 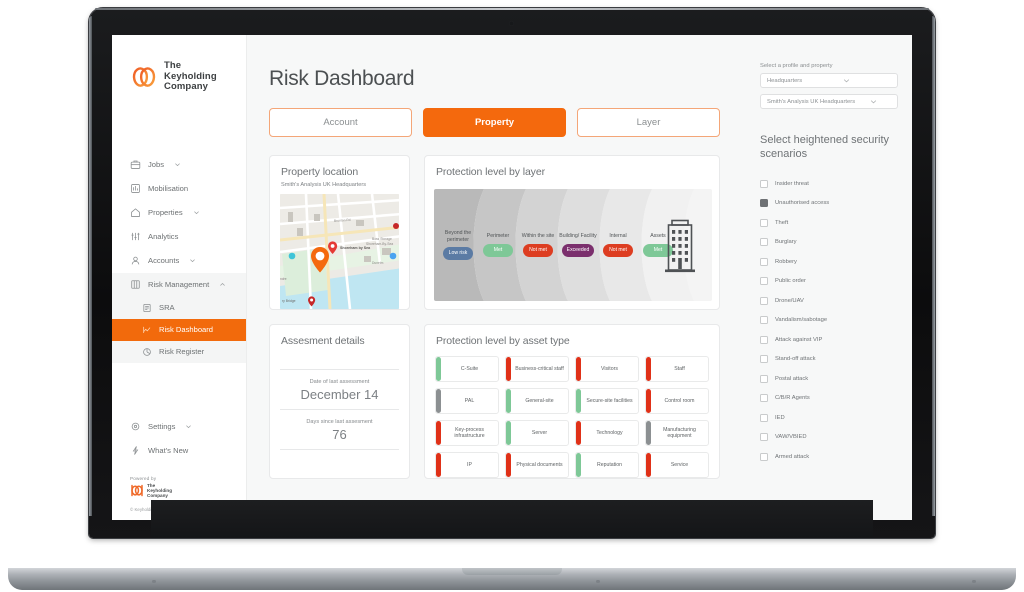 What do you see at coordinates (974, 581) in the screenshot?
I see `laptop-foot` at bounding box center [974, 581].